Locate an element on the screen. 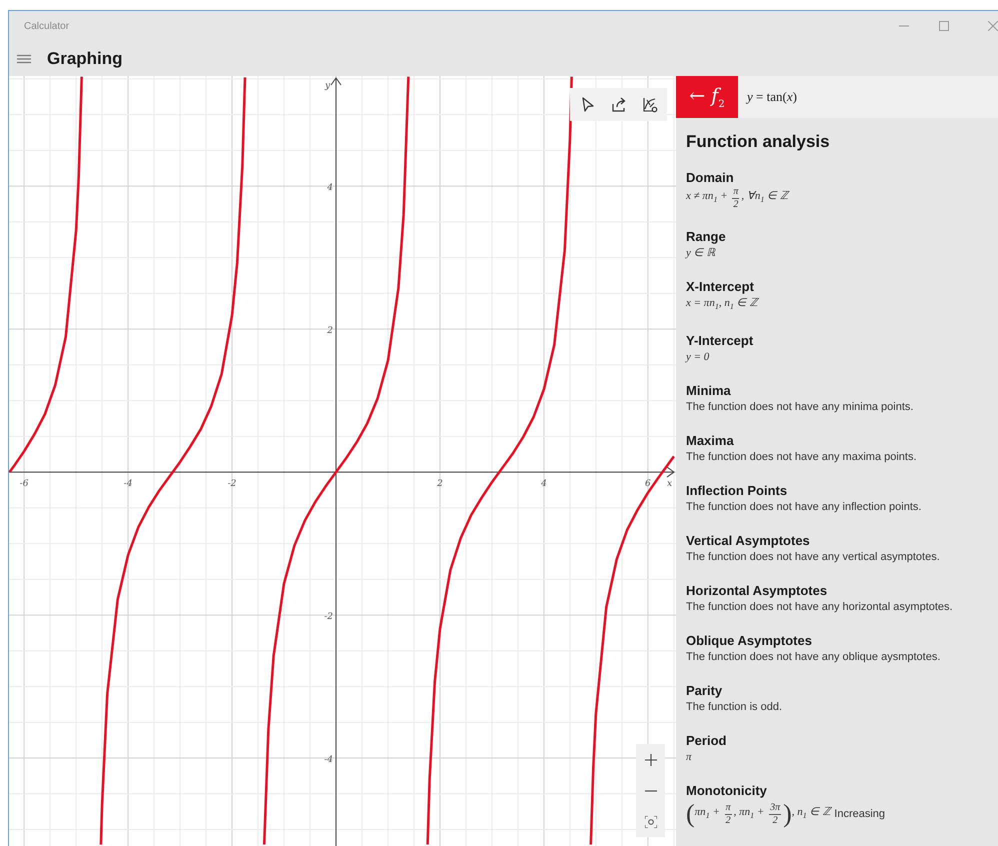 This screenshot has width=998, height=846. math-expression: y = 0 is located at coordinates (698, 358).